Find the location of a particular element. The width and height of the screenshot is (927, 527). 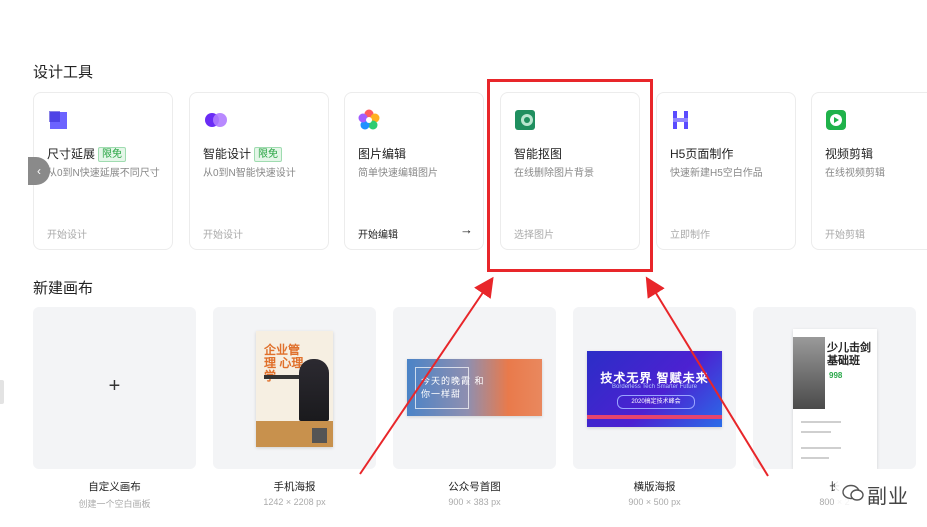

tool-name: H5页面制作 is located at coordinates (702, 154).